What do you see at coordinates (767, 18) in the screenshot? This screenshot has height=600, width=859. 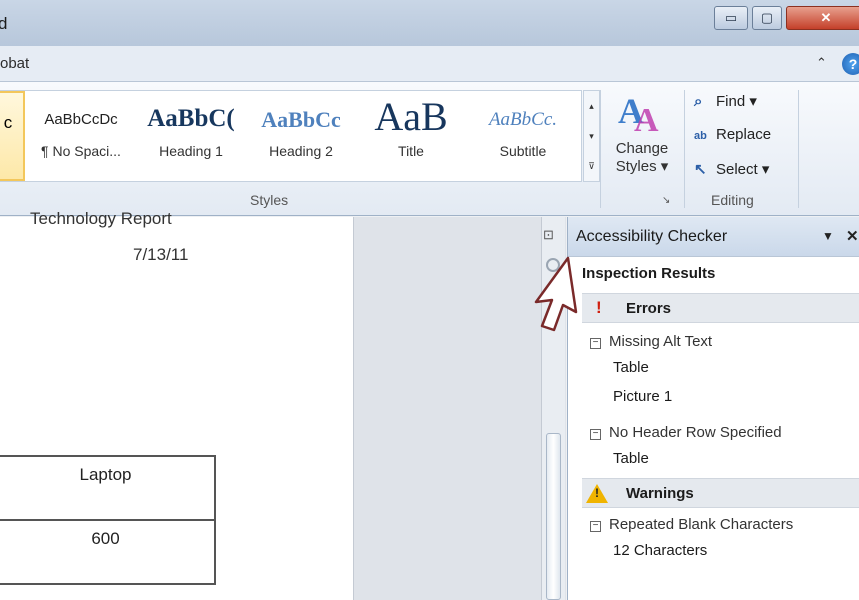 I see `maximize-button: ▢` at bounding box center [767, 18].